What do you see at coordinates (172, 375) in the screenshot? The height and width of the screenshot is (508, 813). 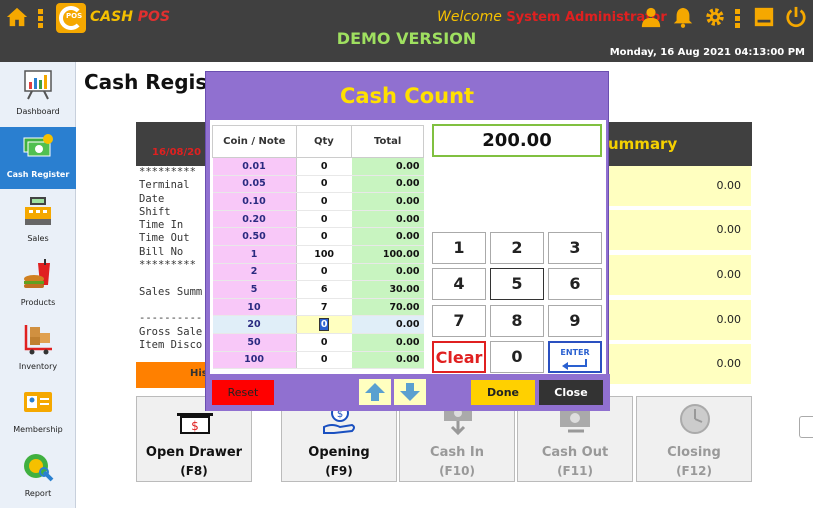 I see `history-button: His` at bounding box center [172, 375].